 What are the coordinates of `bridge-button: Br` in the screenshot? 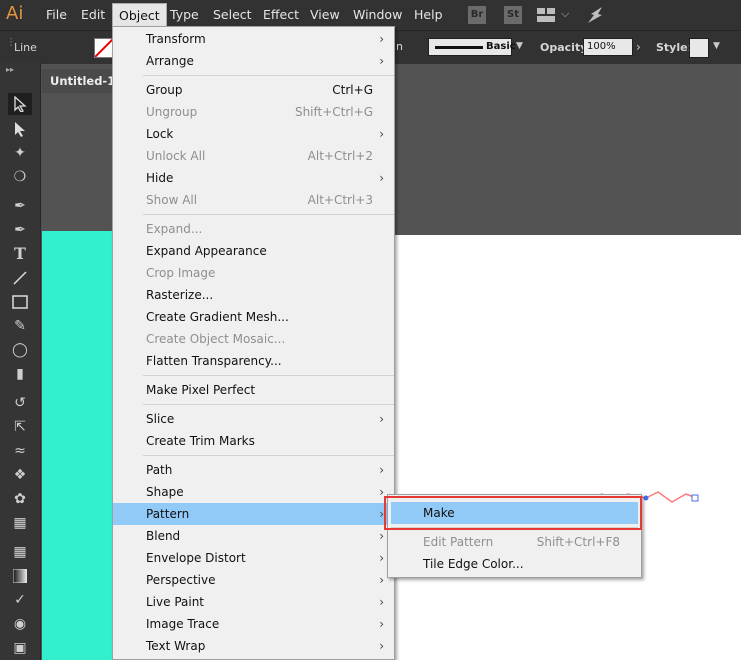 It's located at (477, 15).